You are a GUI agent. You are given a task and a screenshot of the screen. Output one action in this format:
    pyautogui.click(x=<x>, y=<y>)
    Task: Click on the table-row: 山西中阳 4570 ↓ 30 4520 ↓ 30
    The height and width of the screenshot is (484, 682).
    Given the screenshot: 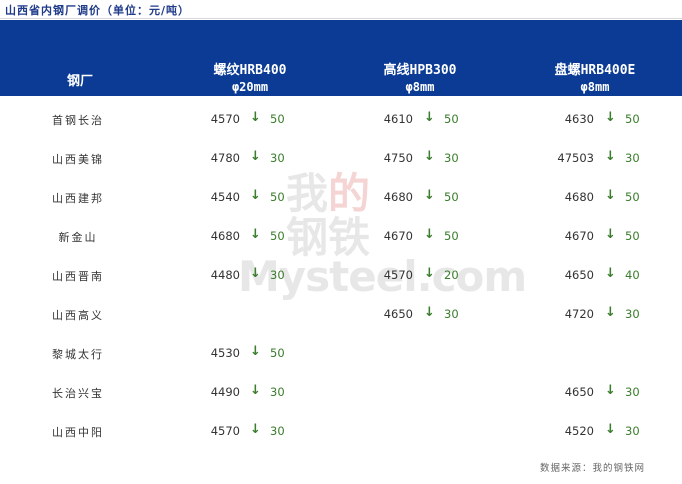 What is the action you would take?
    pyautogui.click(x=341, y=432)
    